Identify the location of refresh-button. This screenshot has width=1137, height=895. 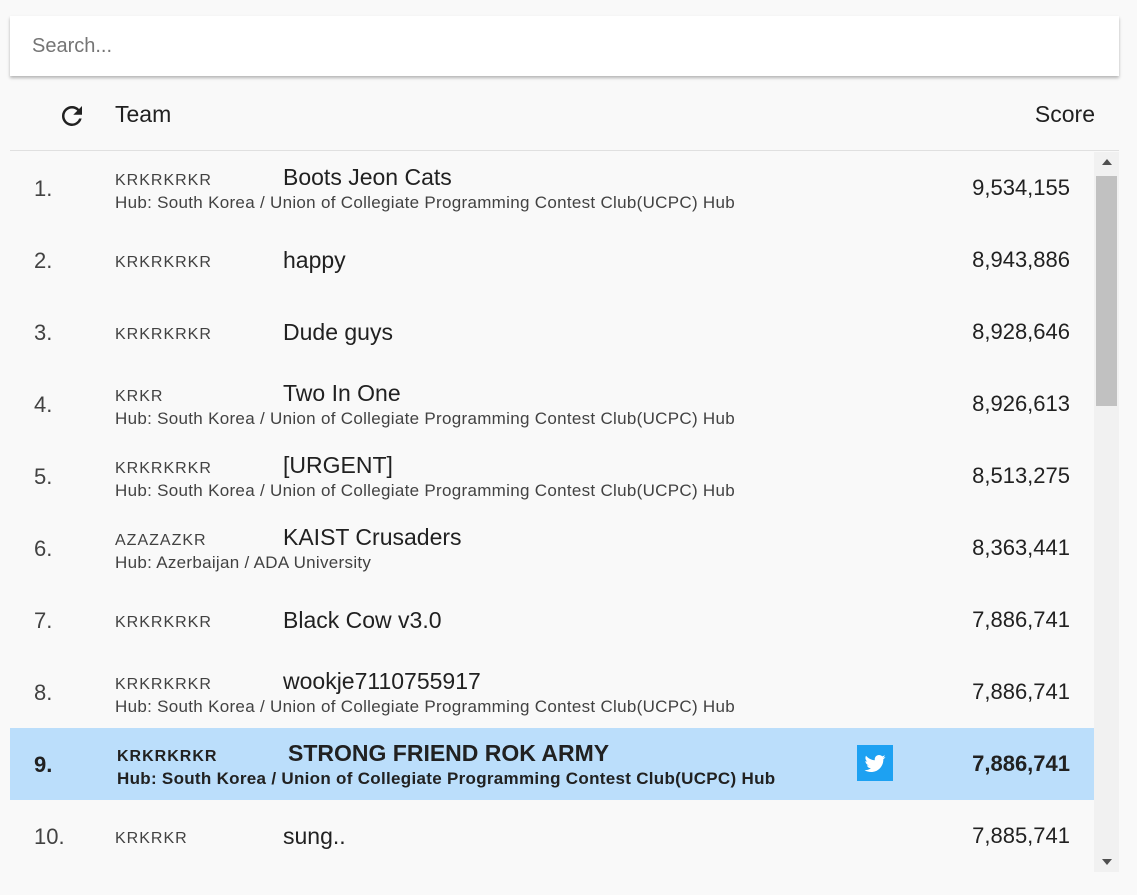
(72, 116).